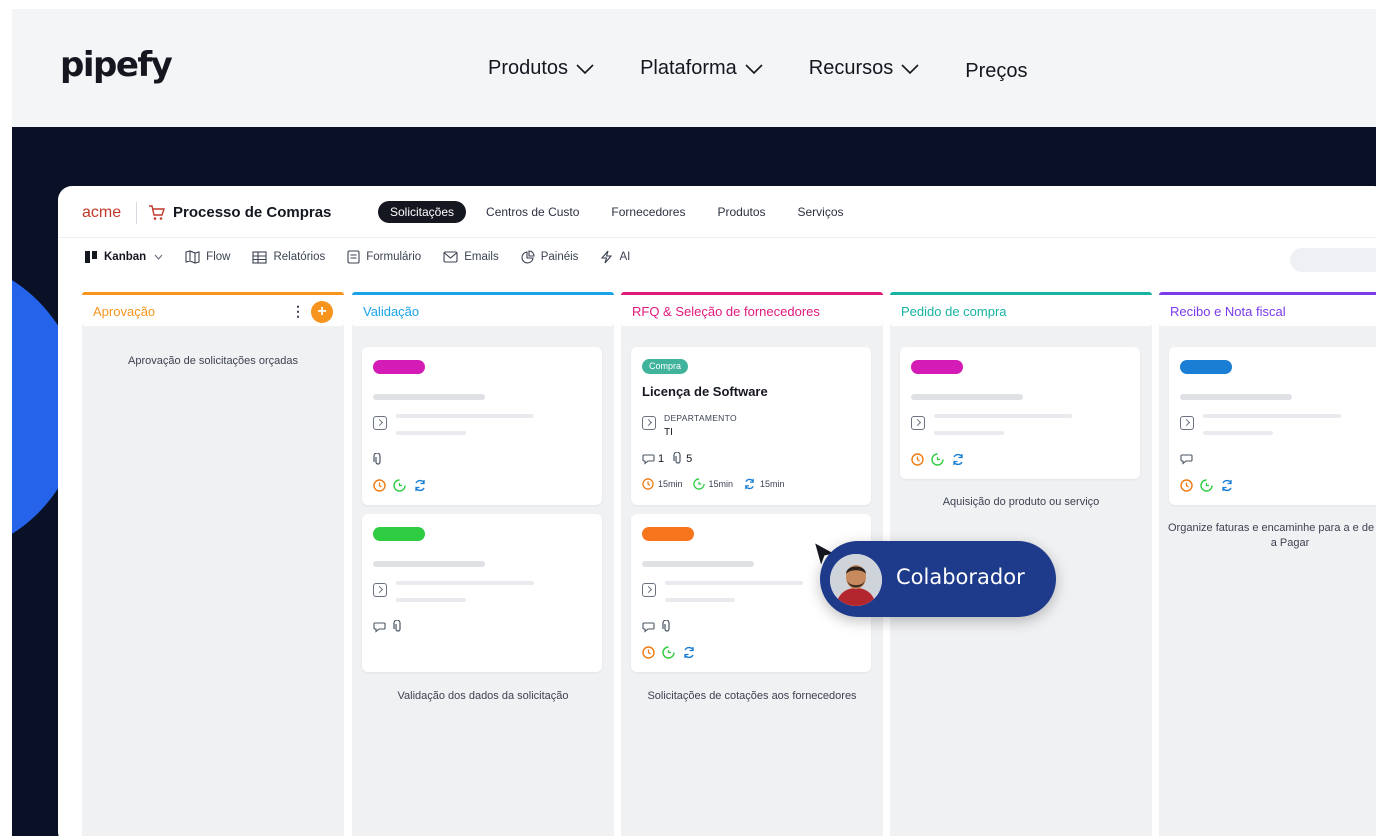 Image resolution: width=1376 pixels, height=836 pixels. I want to click on tool-ai-label: AI, so click(625, 257).